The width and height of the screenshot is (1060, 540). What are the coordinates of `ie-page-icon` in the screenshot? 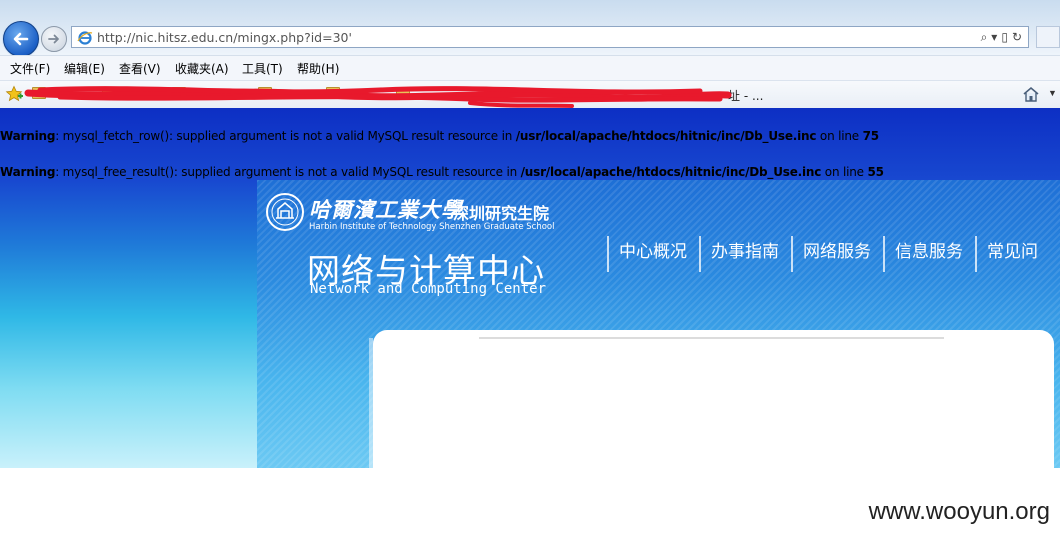 It's located at (85, 38).